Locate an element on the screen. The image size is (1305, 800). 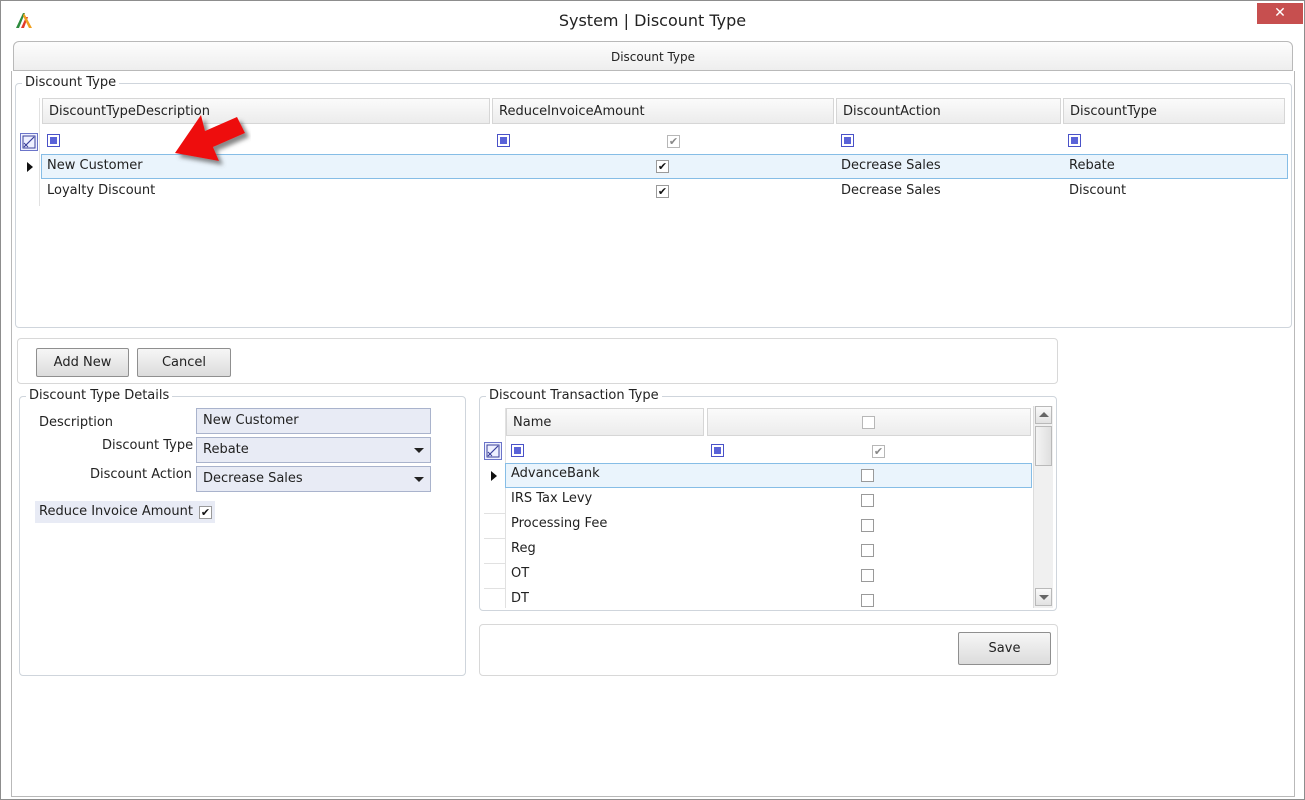
reduce-invoice-amount-row: Reduce Invoice Amount ✔ is located at coordinates (125, 512).